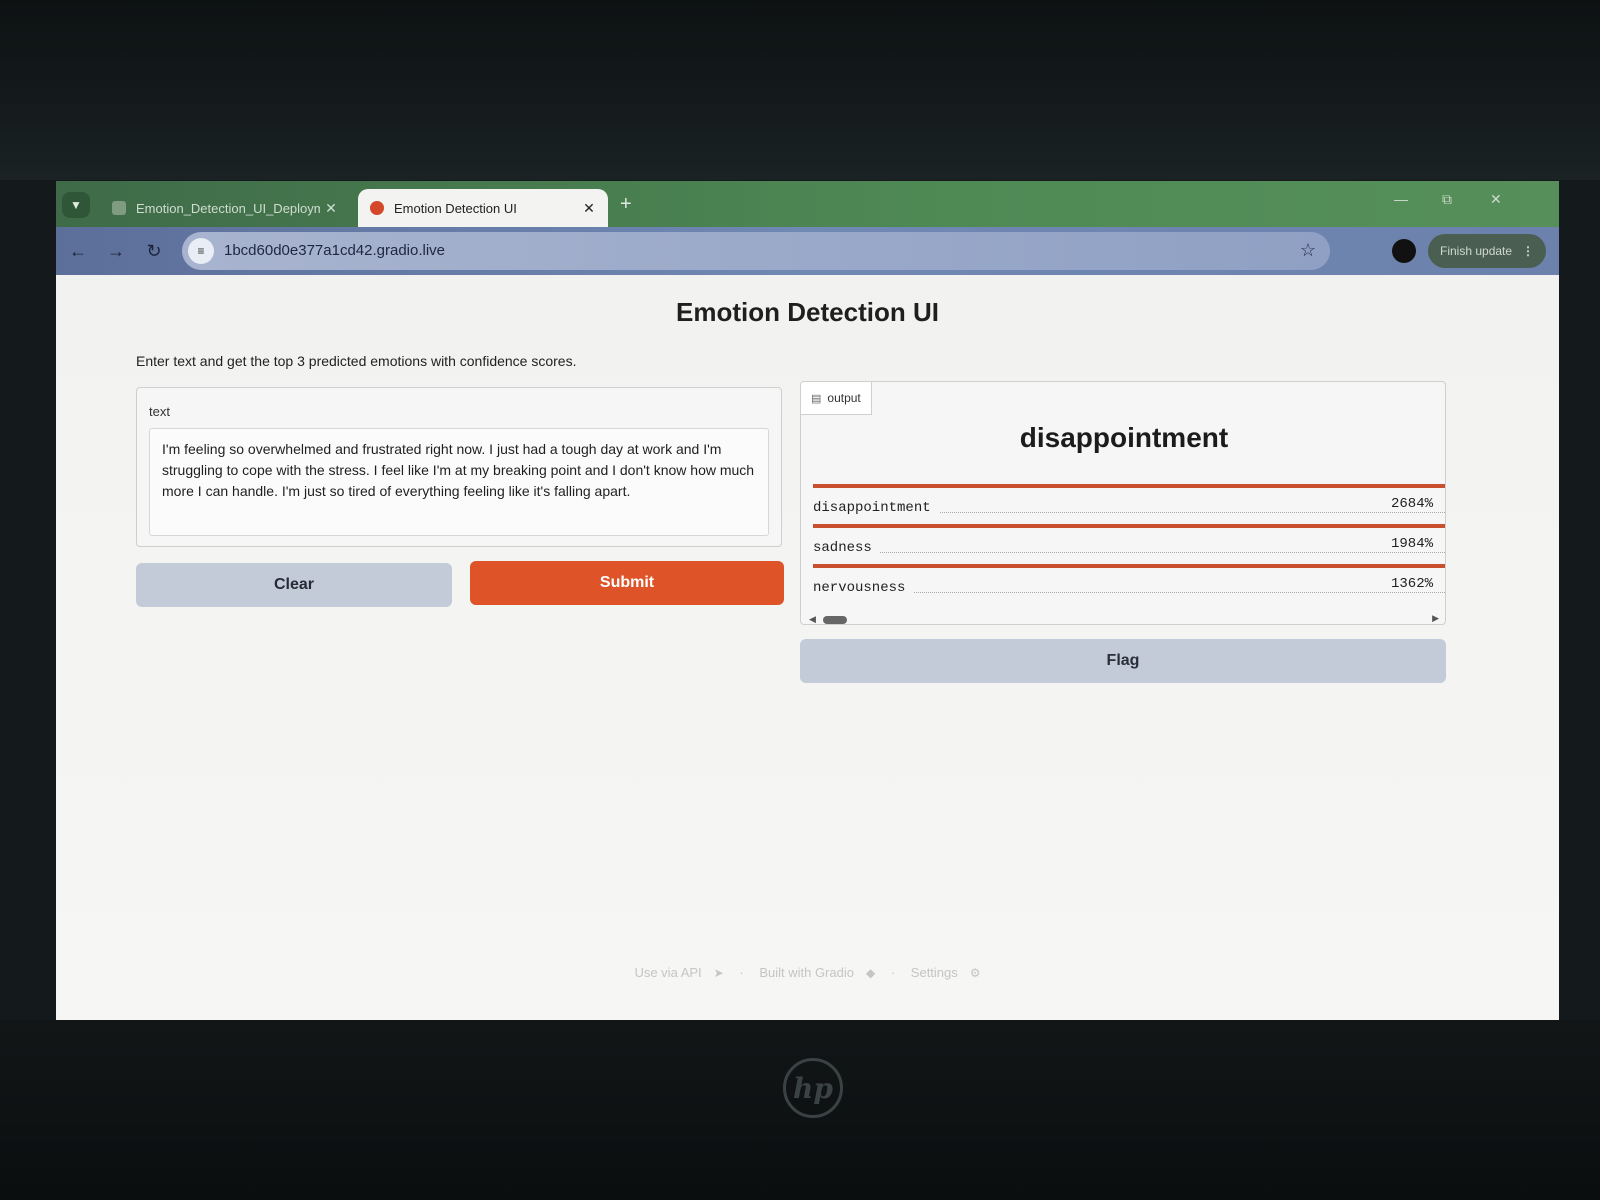 This screenshot has width=1600, height=1200. I want to click on finish-update-button: Finish update ⋮, so click(1487, 251).